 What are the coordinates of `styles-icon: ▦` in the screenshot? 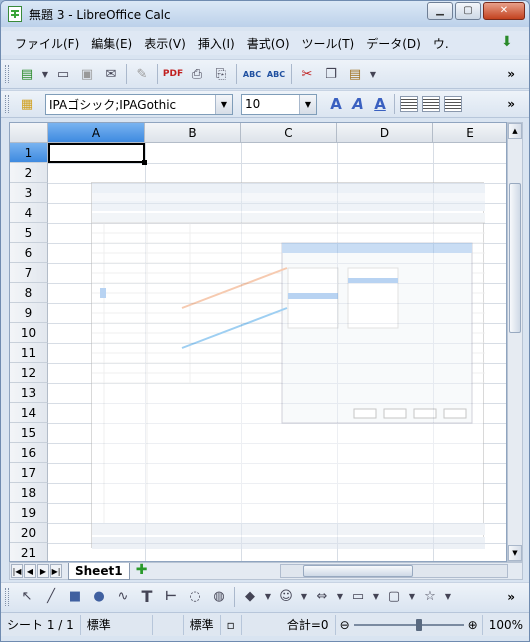 It's located at (27, 104).